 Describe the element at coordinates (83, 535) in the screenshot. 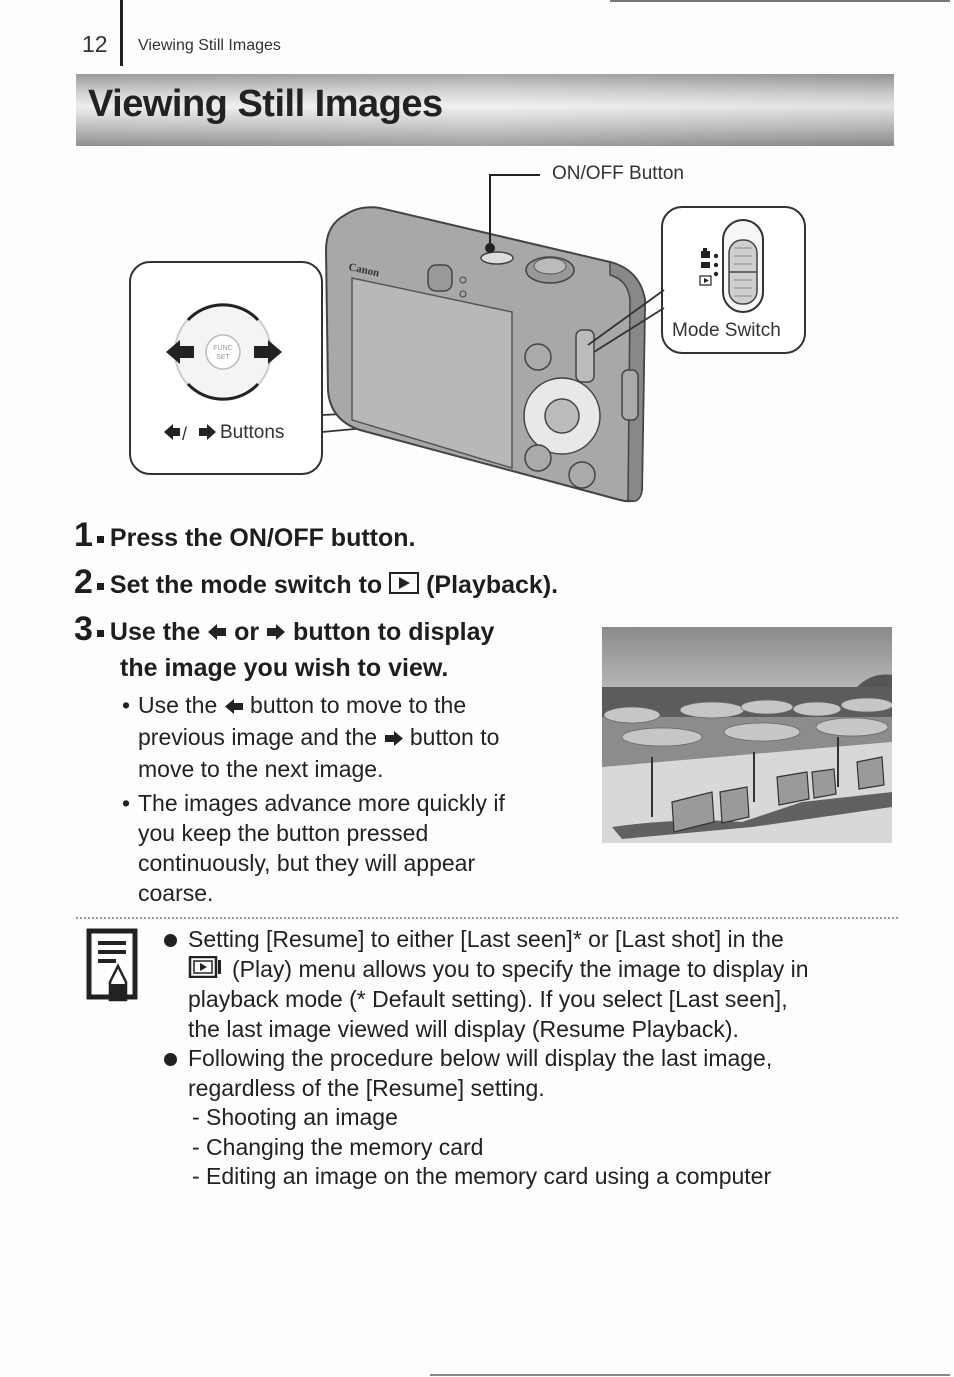

I see `step-number: 1` at that location.